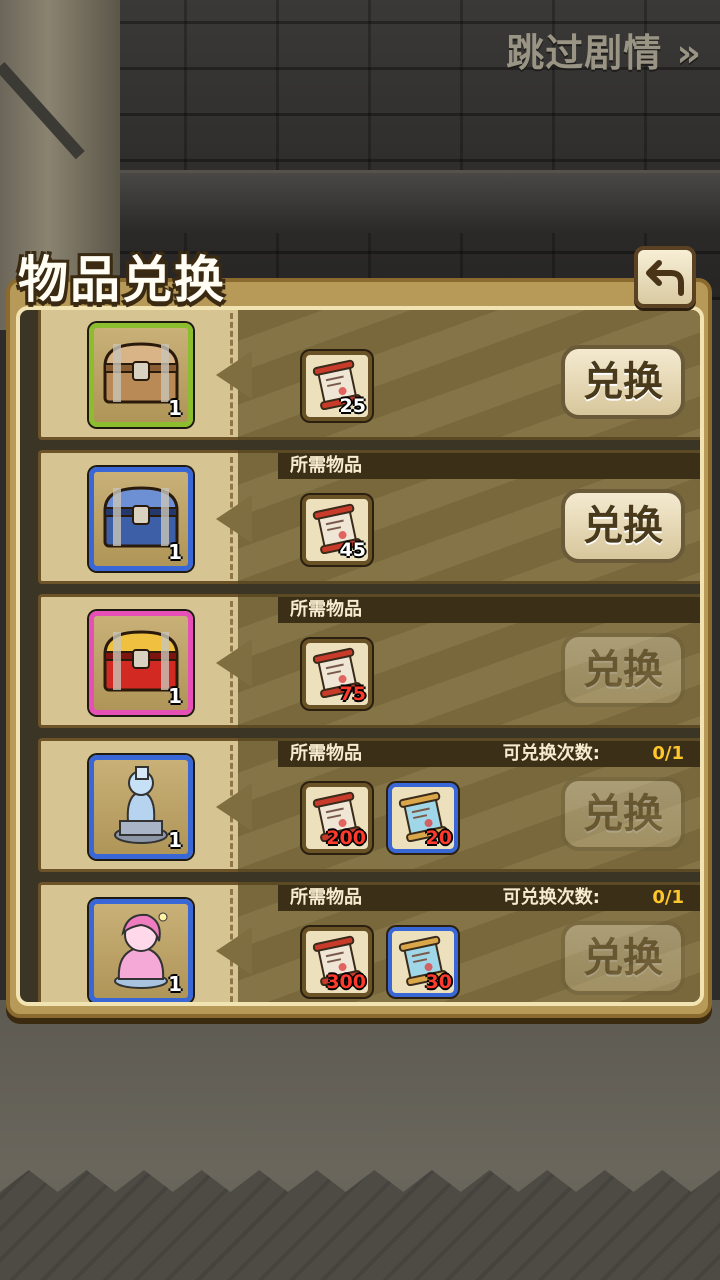  What do you see at coordinates (423, 818) in the screenshot?
I see `cost-item: 20` at bounding box center [423, 818].